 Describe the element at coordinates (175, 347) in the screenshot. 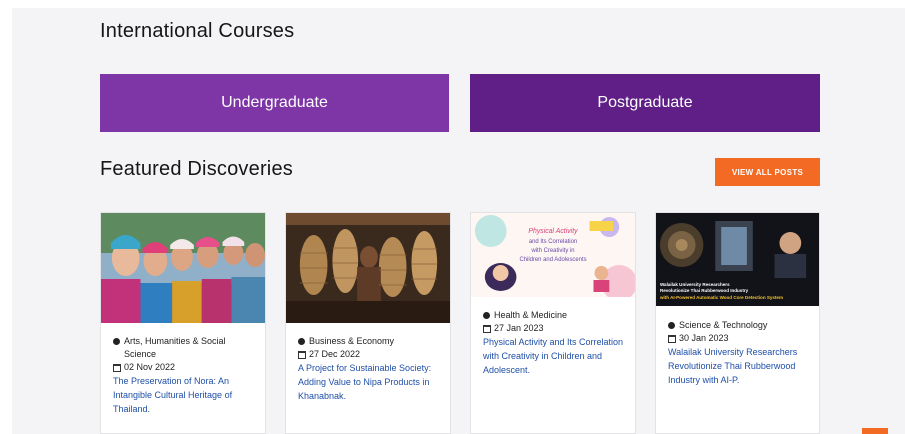

I see `post-category: Arts, Humanities & Social Science` at that location.